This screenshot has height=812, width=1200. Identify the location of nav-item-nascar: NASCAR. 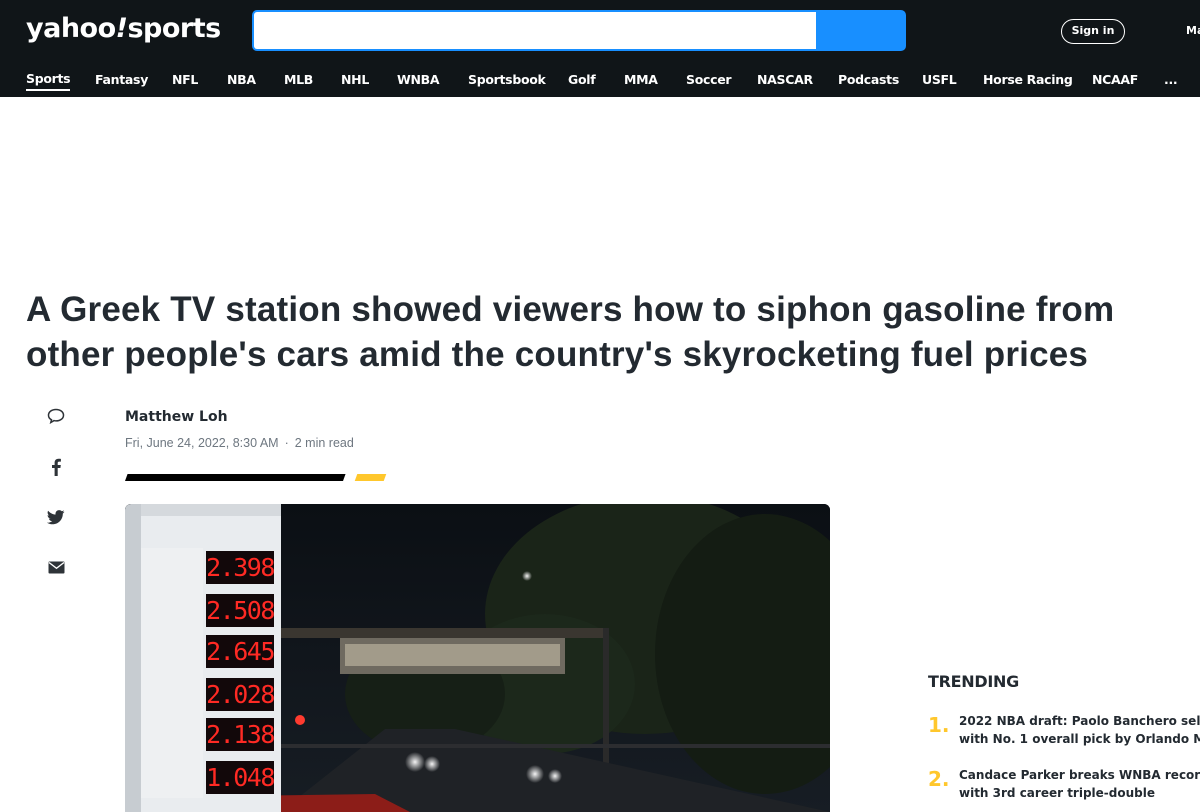
(785, 80).